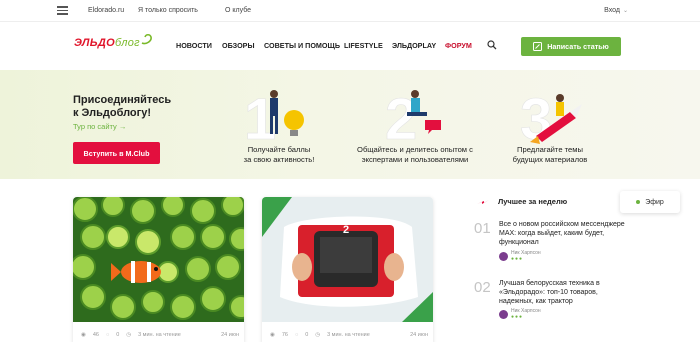 The height and width of the screenshot is (342, 700). Describe the element at coordinates (238, 10) in the screenshot. I see `about-club-link: О клубе` at that location.